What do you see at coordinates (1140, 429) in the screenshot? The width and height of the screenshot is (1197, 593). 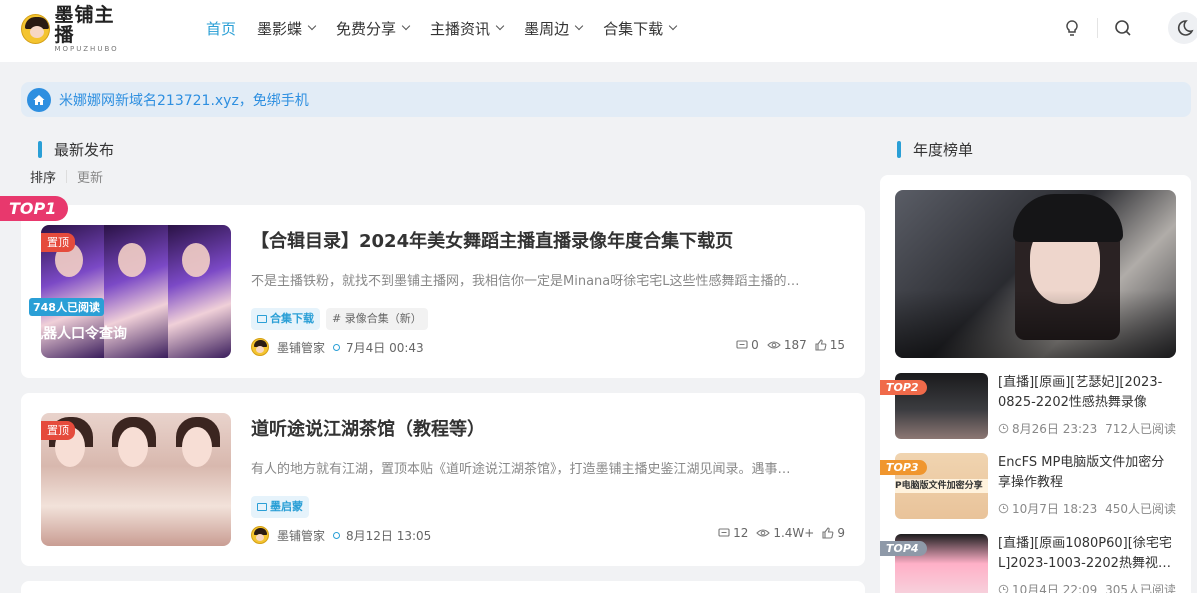 I see `rank-reads: 712人已阅读` at bounding box center [1140, 429].